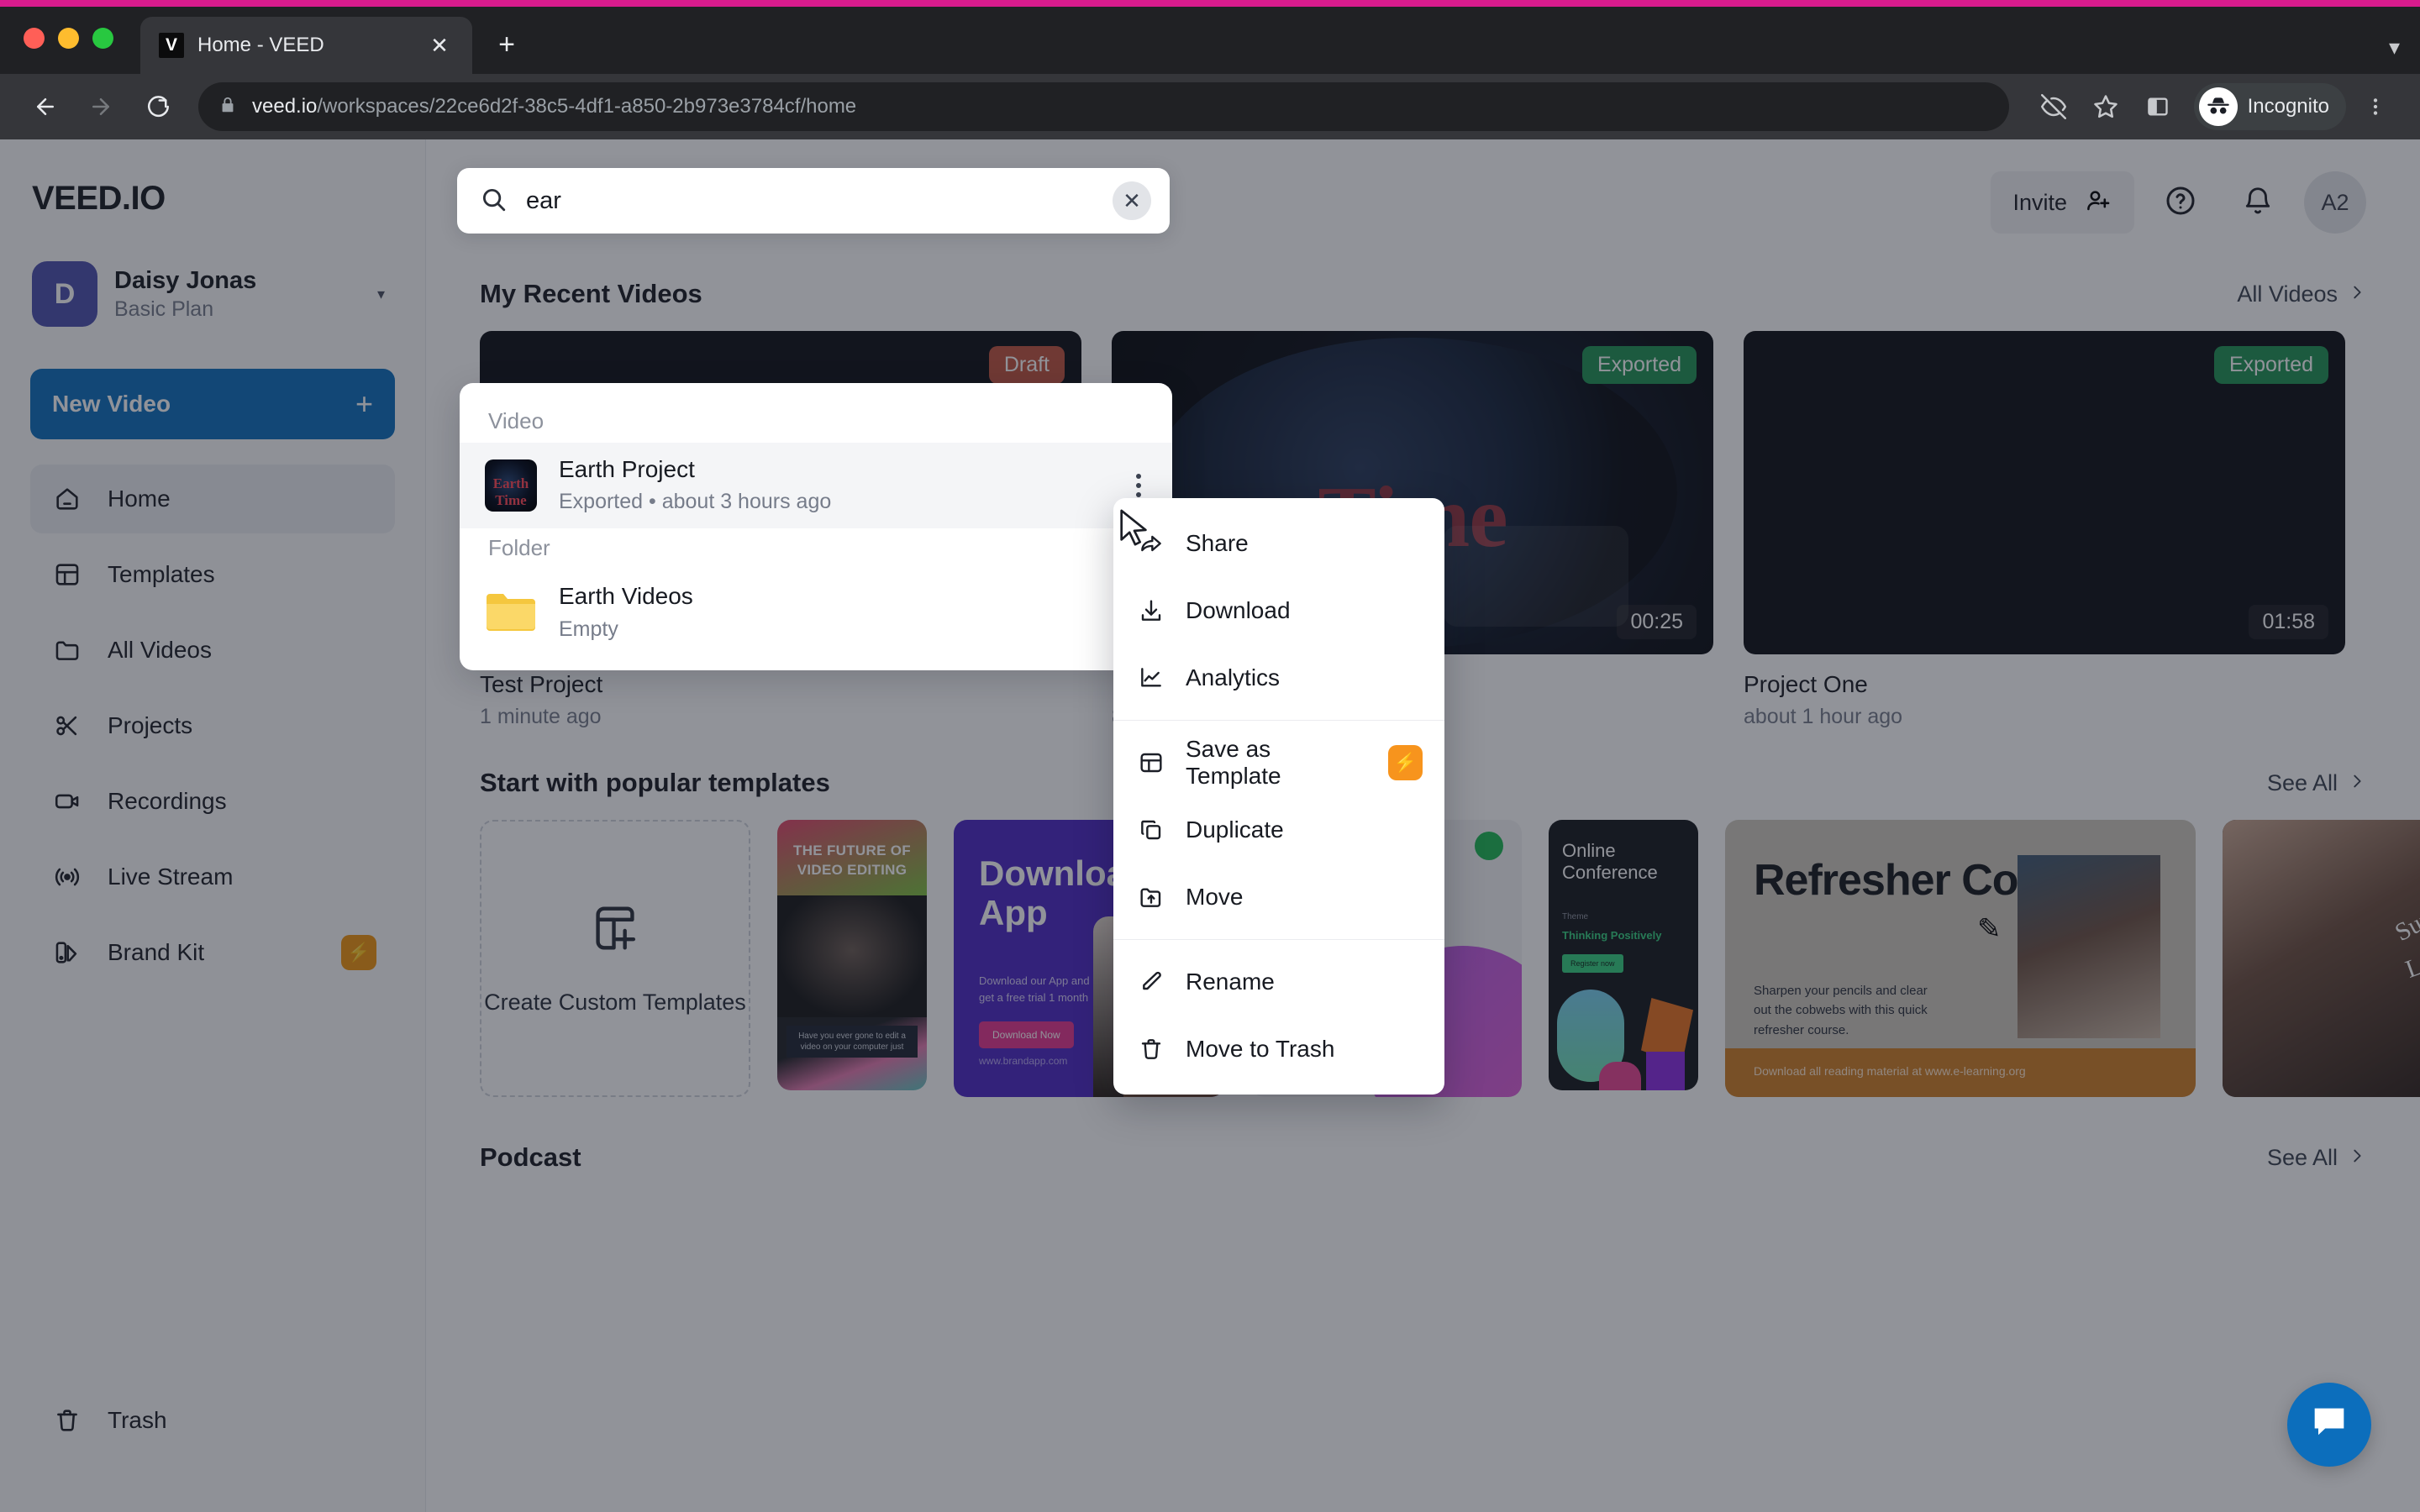 The width and height of the screenshot is (2420, 1512). Describe the element at coordinates (1151, 830) in the screenshot. I see `copy-icon` at that location.